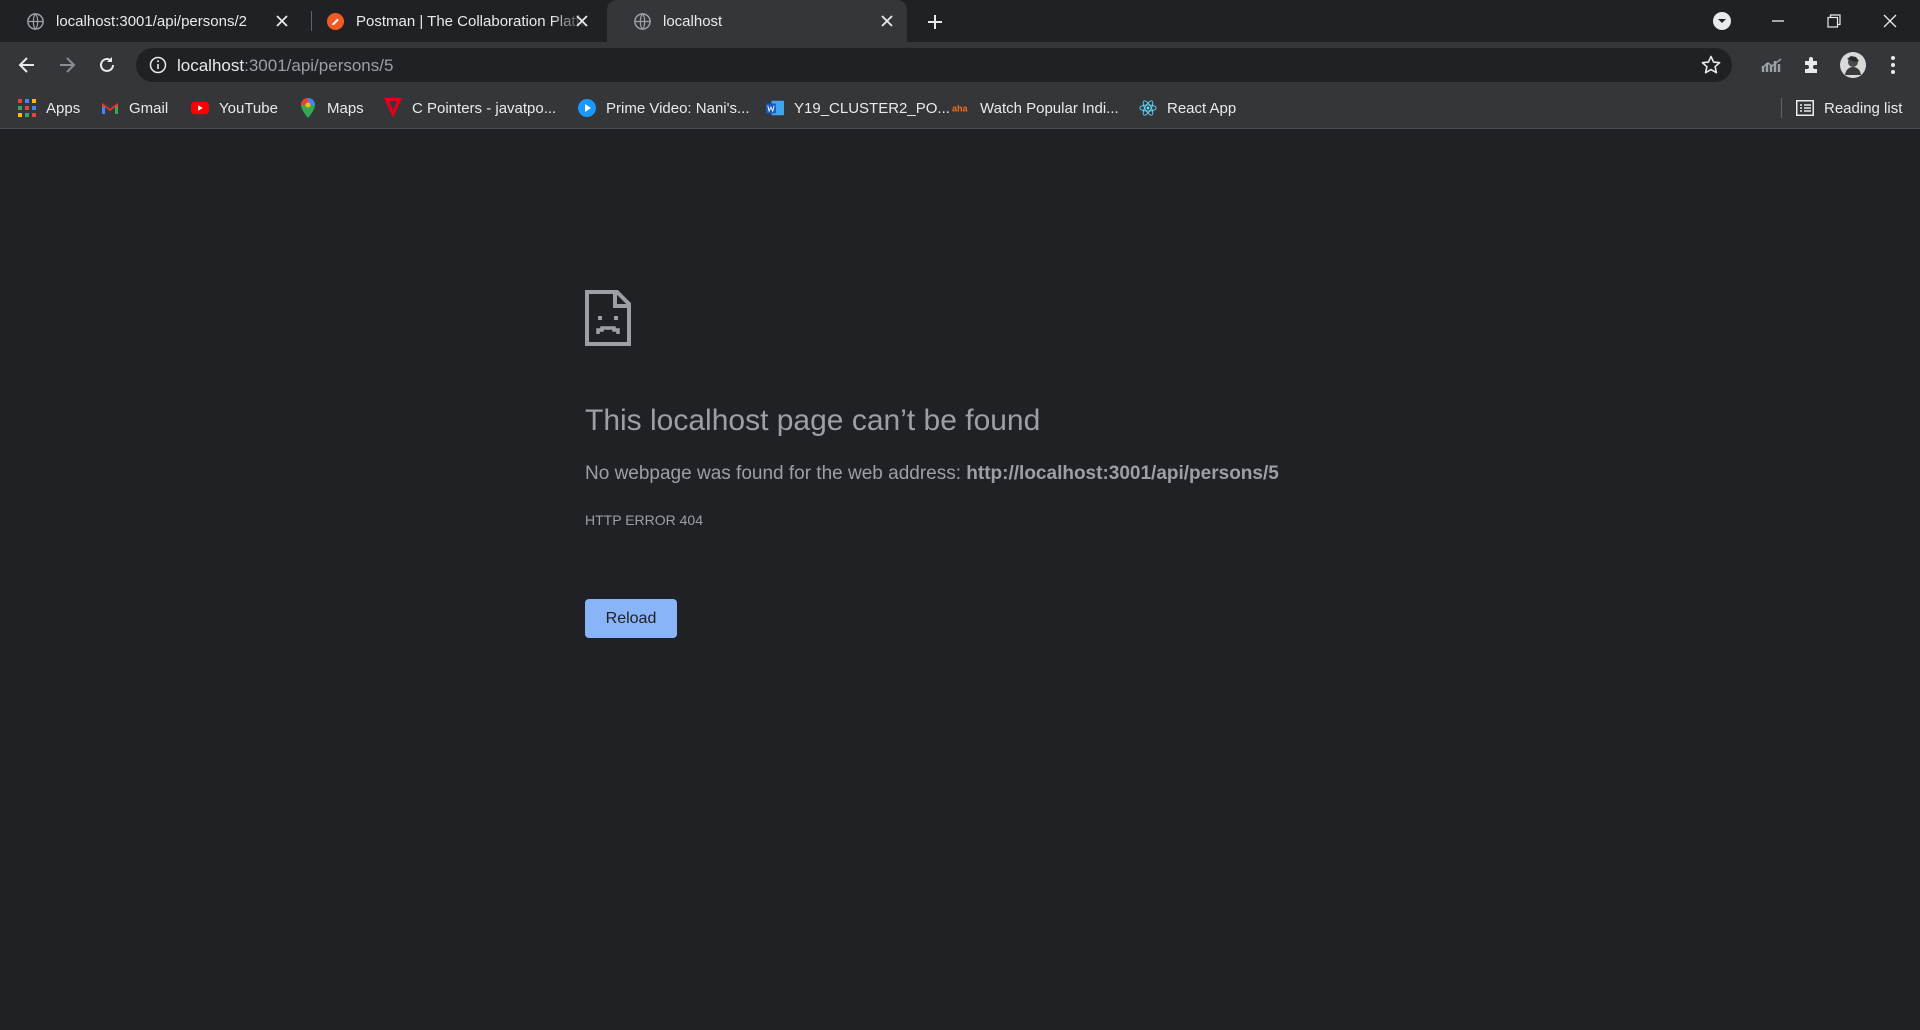 The height and width of the screenshot is (1030, 1920). Describe the element at coordinates (149, 108) in the screenshot. I see `bookmark-label: Gmail` at that location.